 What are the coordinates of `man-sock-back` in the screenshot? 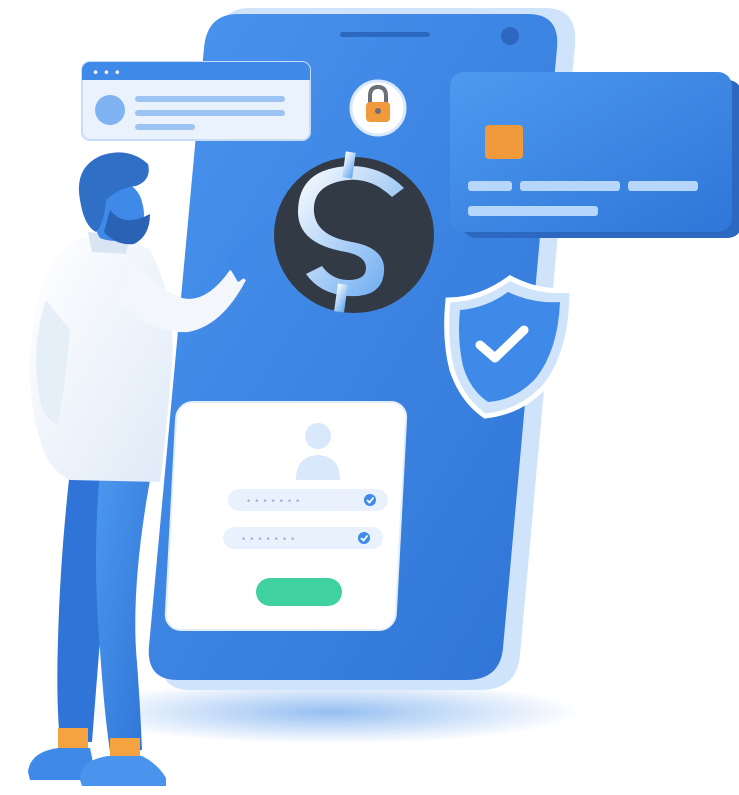 It's located at (73, 739).